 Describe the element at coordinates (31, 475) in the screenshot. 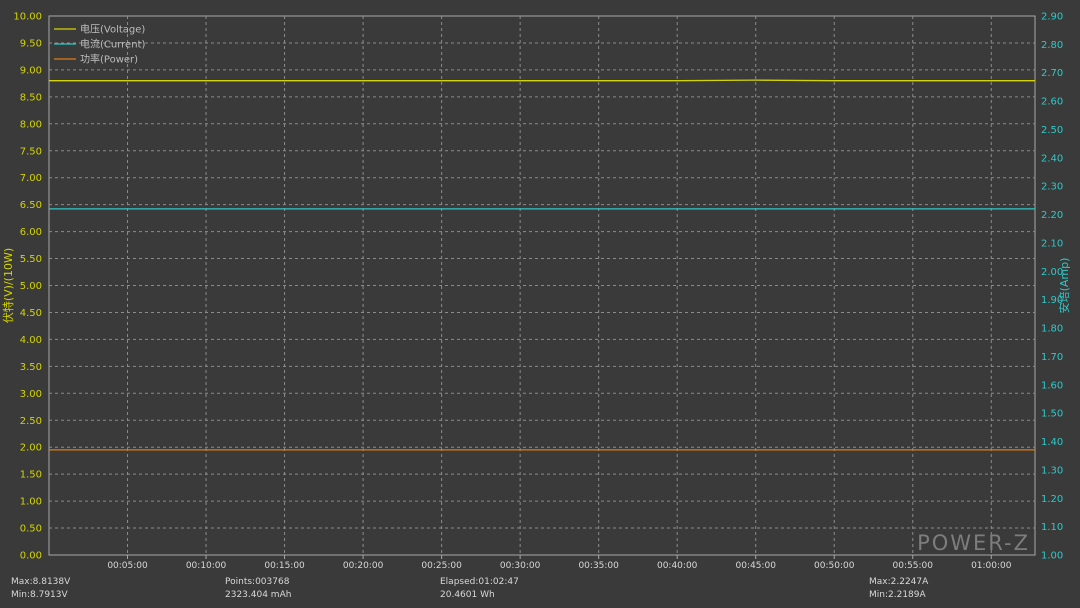

I see `y-left-tick-label: 1.50` at that location.